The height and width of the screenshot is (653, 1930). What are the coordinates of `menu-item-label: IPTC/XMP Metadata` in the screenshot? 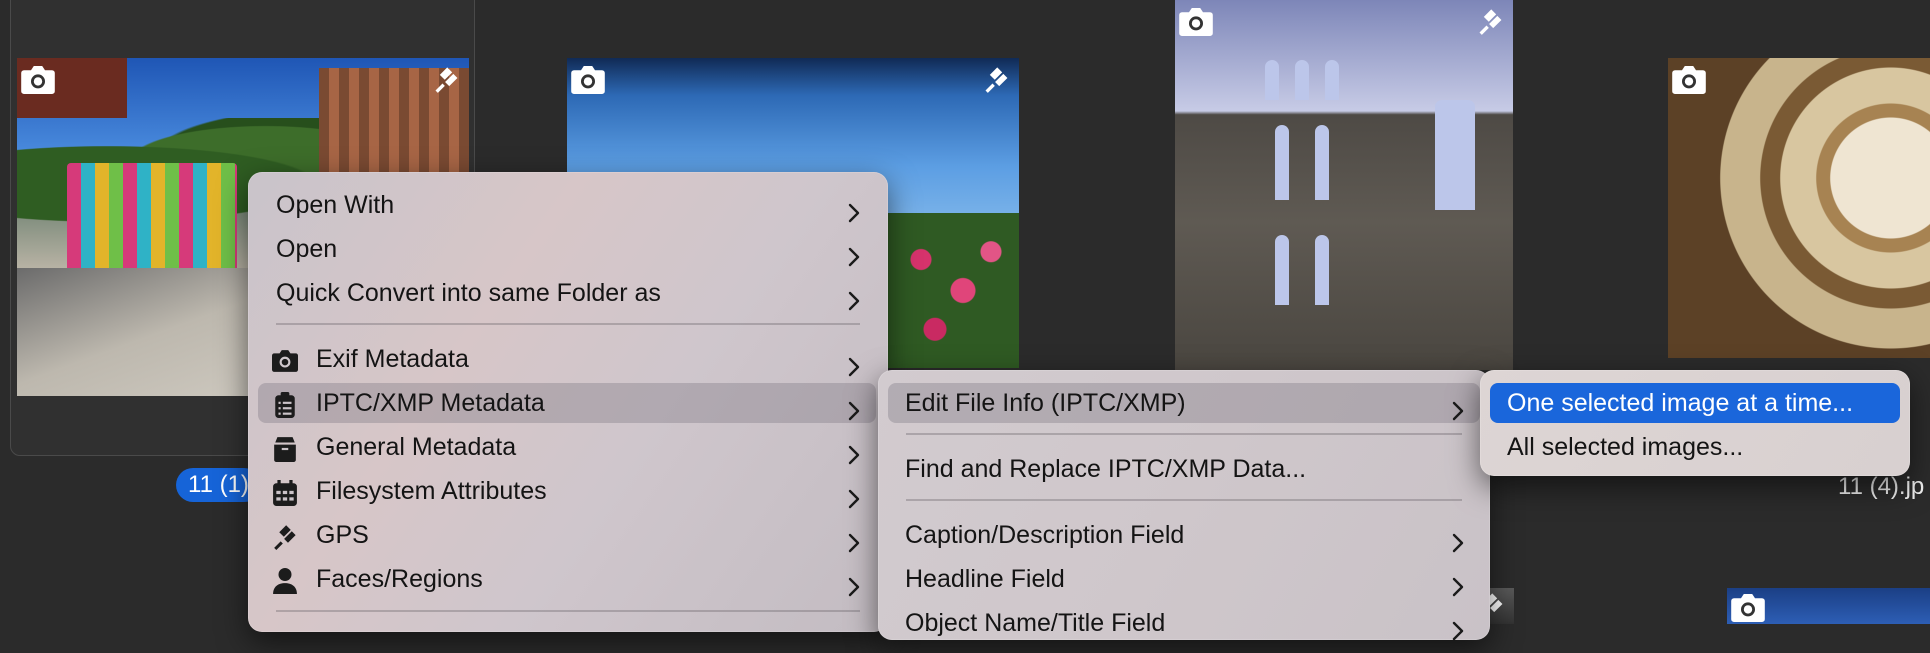 It's located at (430, 403).